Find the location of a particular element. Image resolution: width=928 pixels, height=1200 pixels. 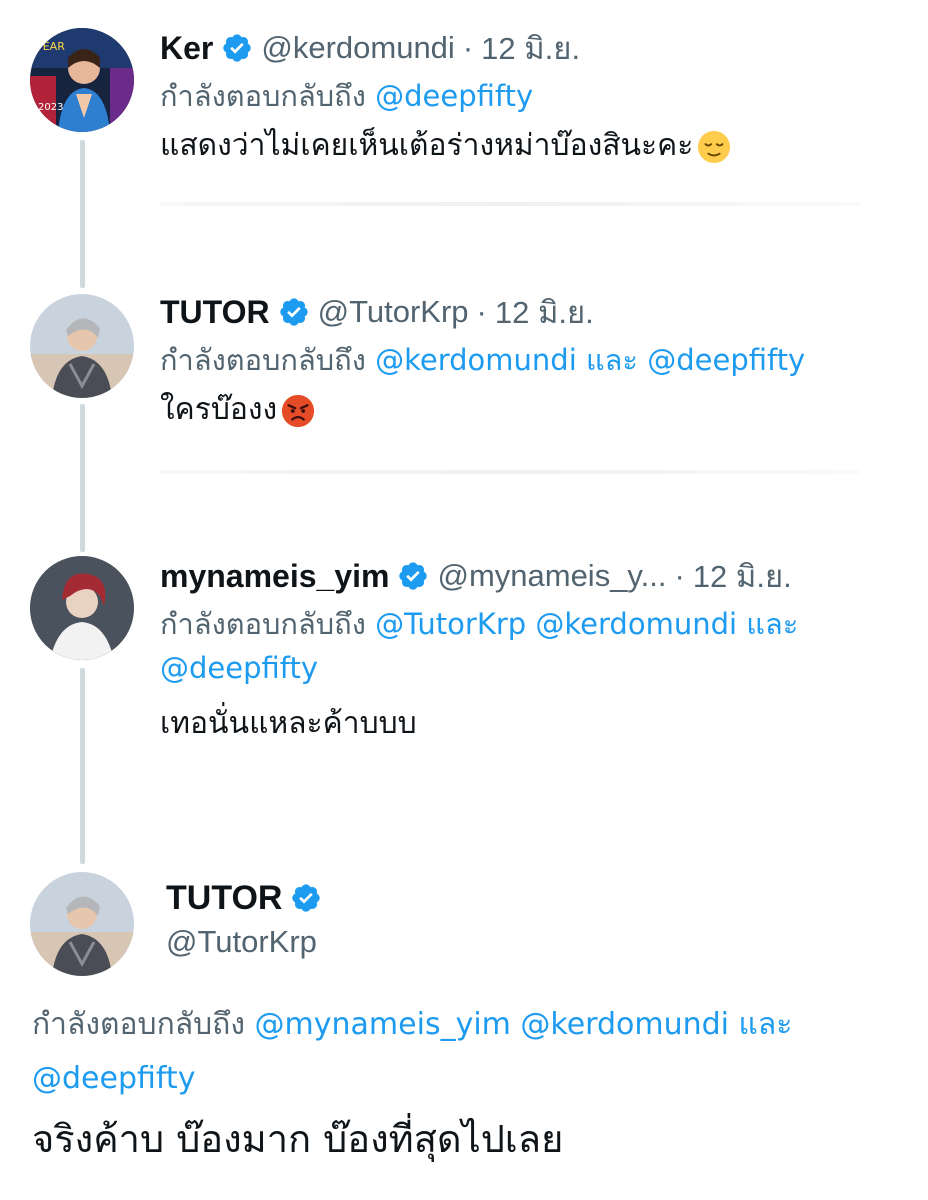

avatar-tutor-main is located at coordinates (82, 924).